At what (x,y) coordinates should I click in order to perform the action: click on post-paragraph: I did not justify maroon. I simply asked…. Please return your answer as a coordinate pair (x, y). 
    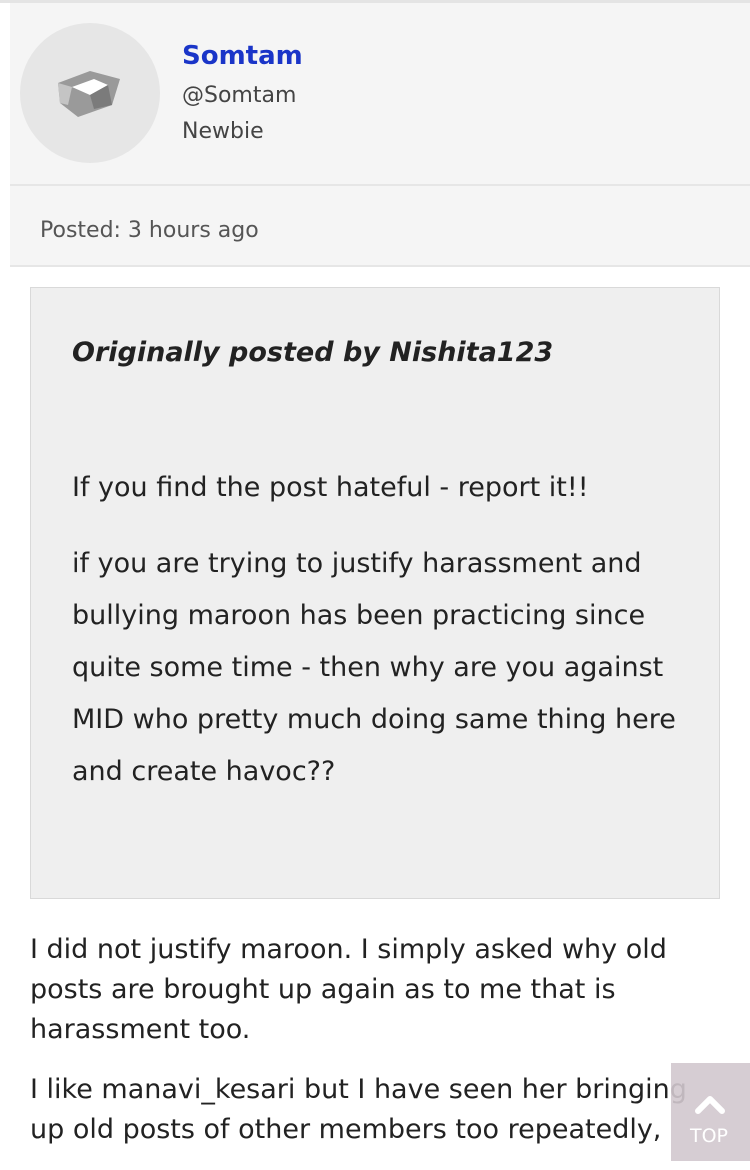
    Looking at the image, I should click on (348, 989).